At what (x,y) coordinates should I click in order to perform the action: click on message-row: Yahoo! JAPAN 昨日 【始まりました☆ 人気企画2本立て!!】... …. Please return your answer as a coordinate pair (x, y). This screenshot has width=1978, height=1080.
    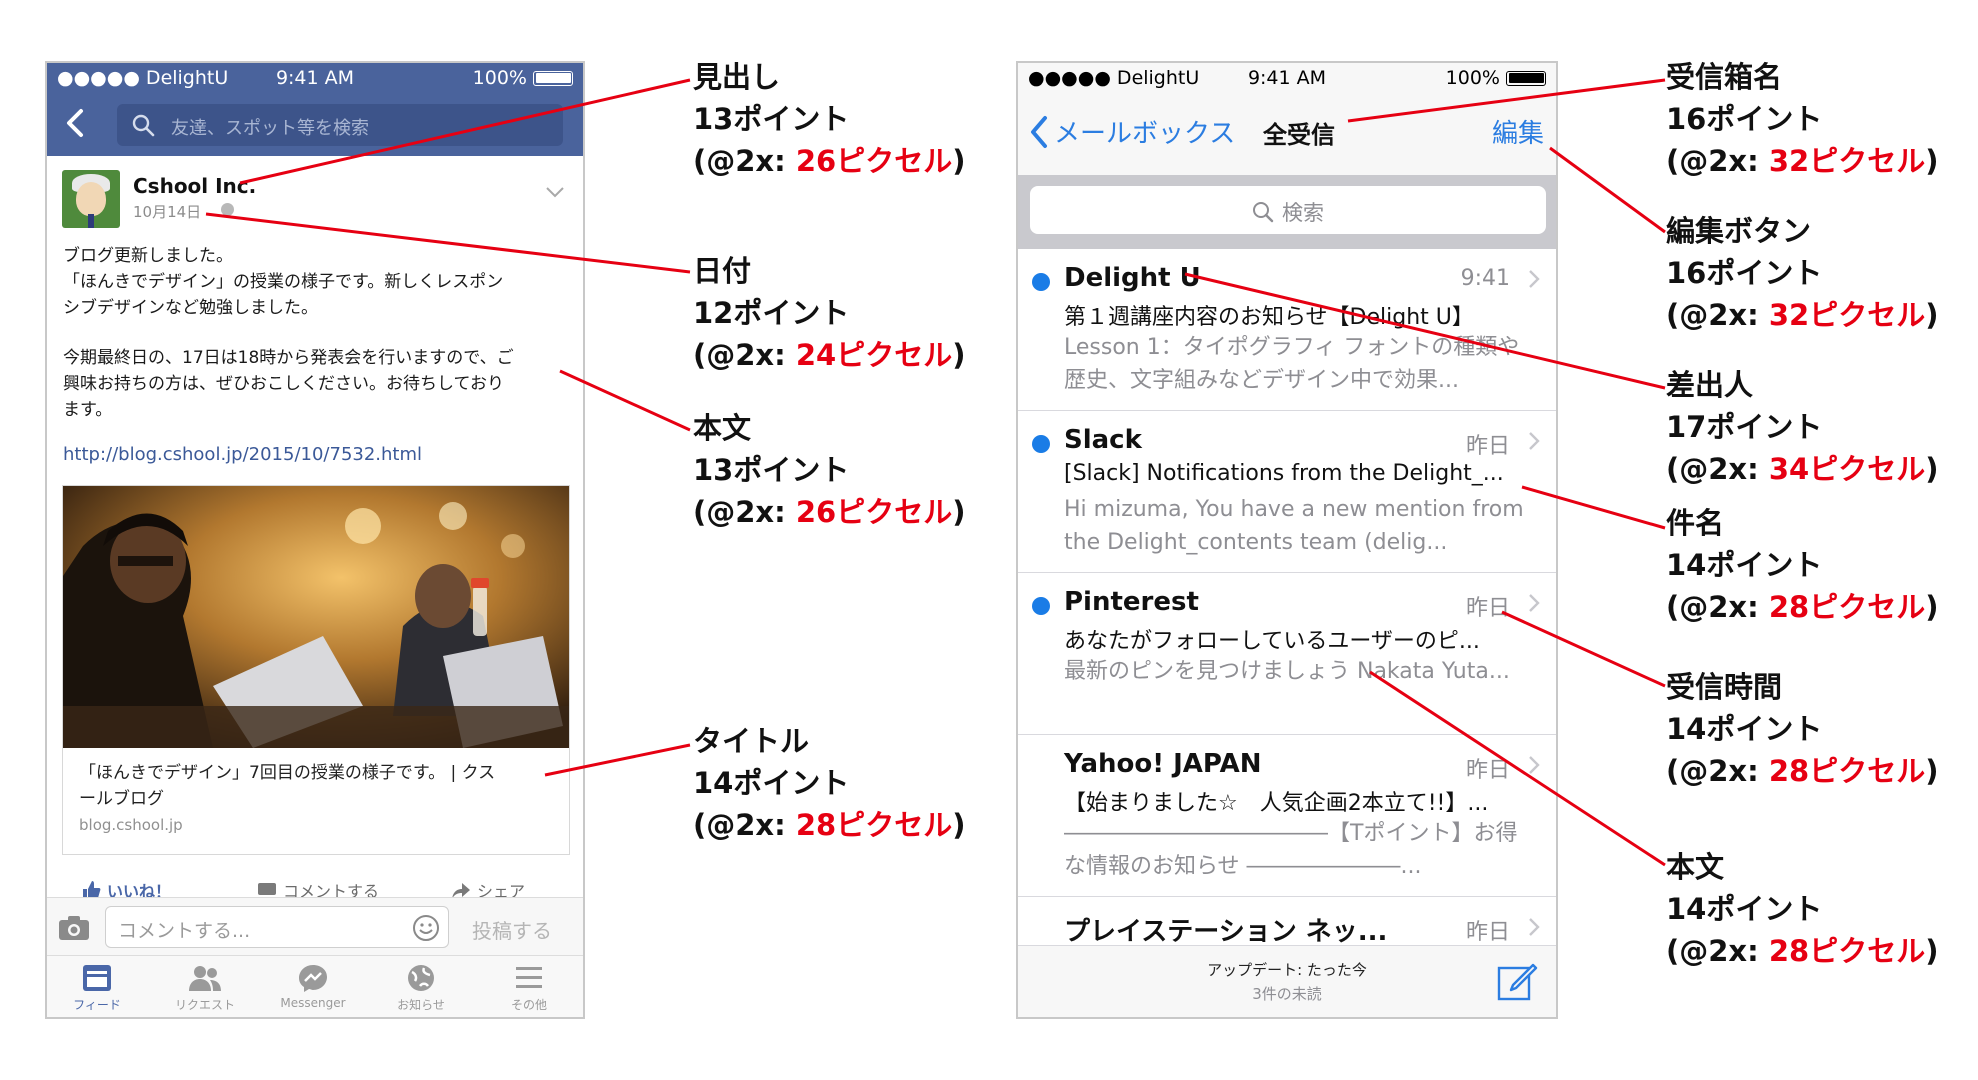
    Looking at the image, I should click on (1287, 816).